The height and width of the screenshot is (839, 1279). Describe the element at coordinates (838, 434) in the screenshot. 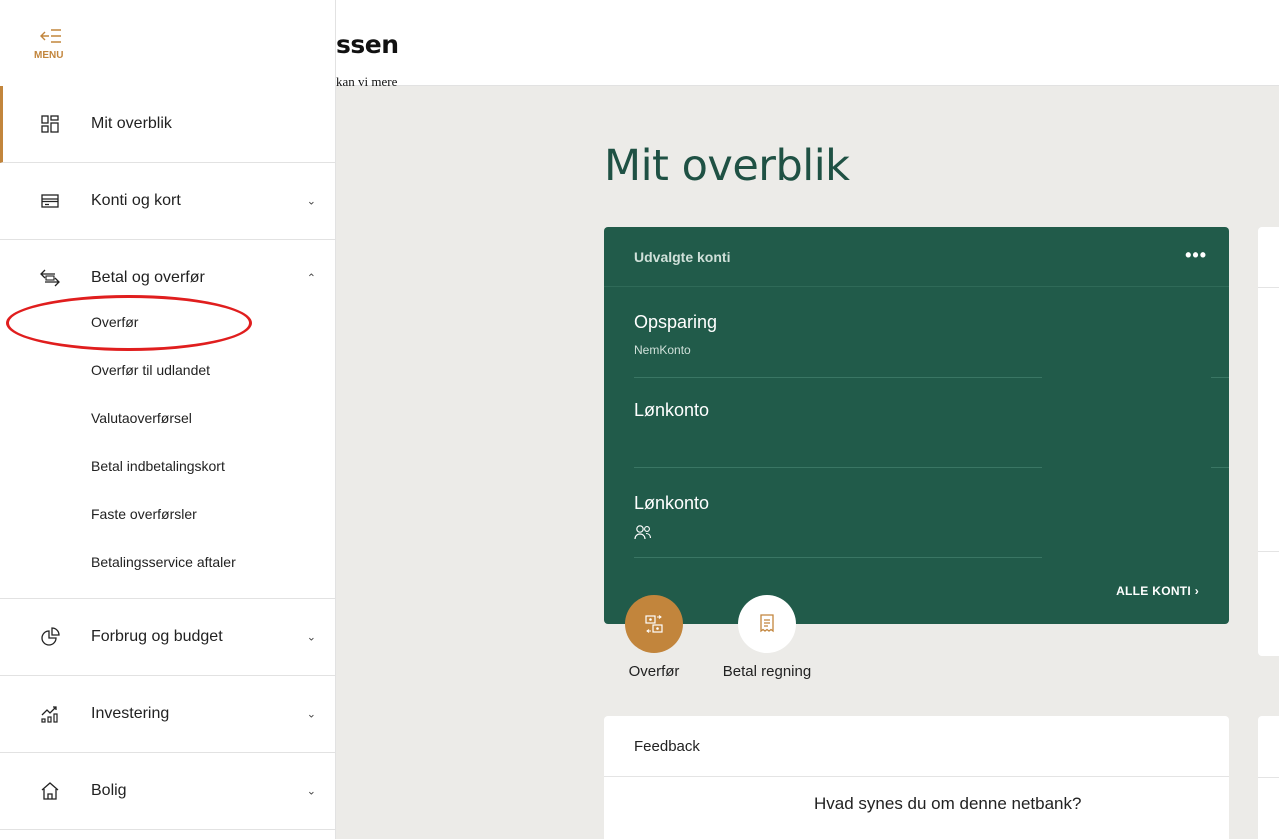

I see `account-row-lonkonto-1: Lønkonto` at that location.